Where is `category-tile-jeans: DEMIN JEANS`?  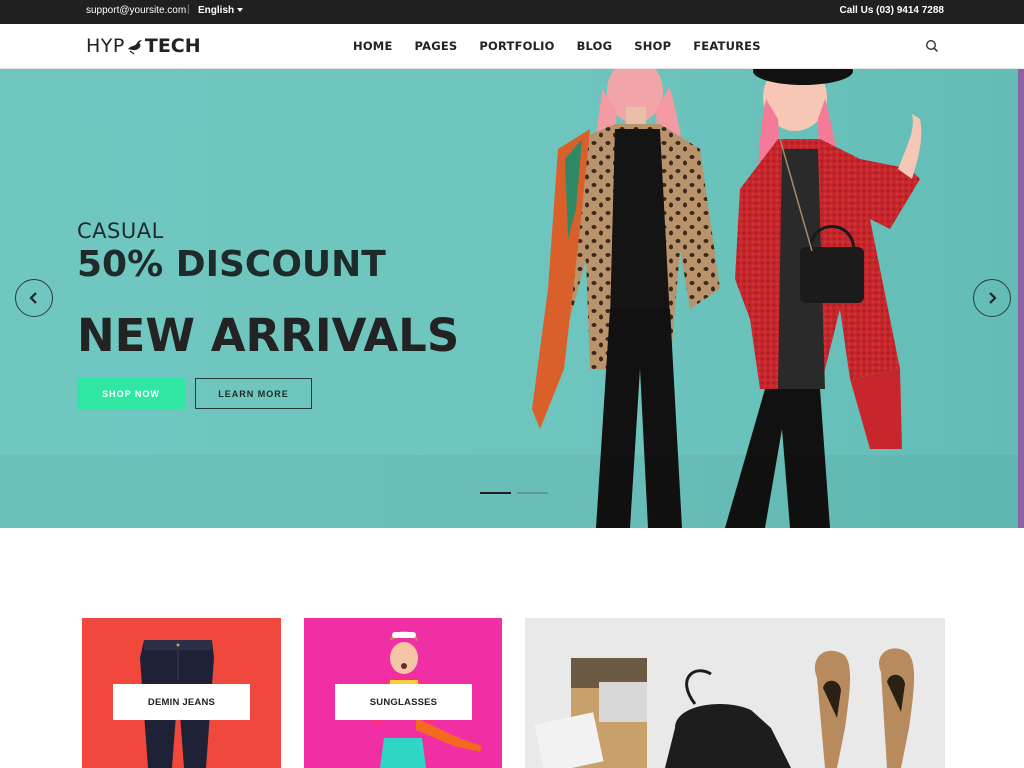 category-tile-jeans: DEMIN JEANS is located at coordinates (181, 693).